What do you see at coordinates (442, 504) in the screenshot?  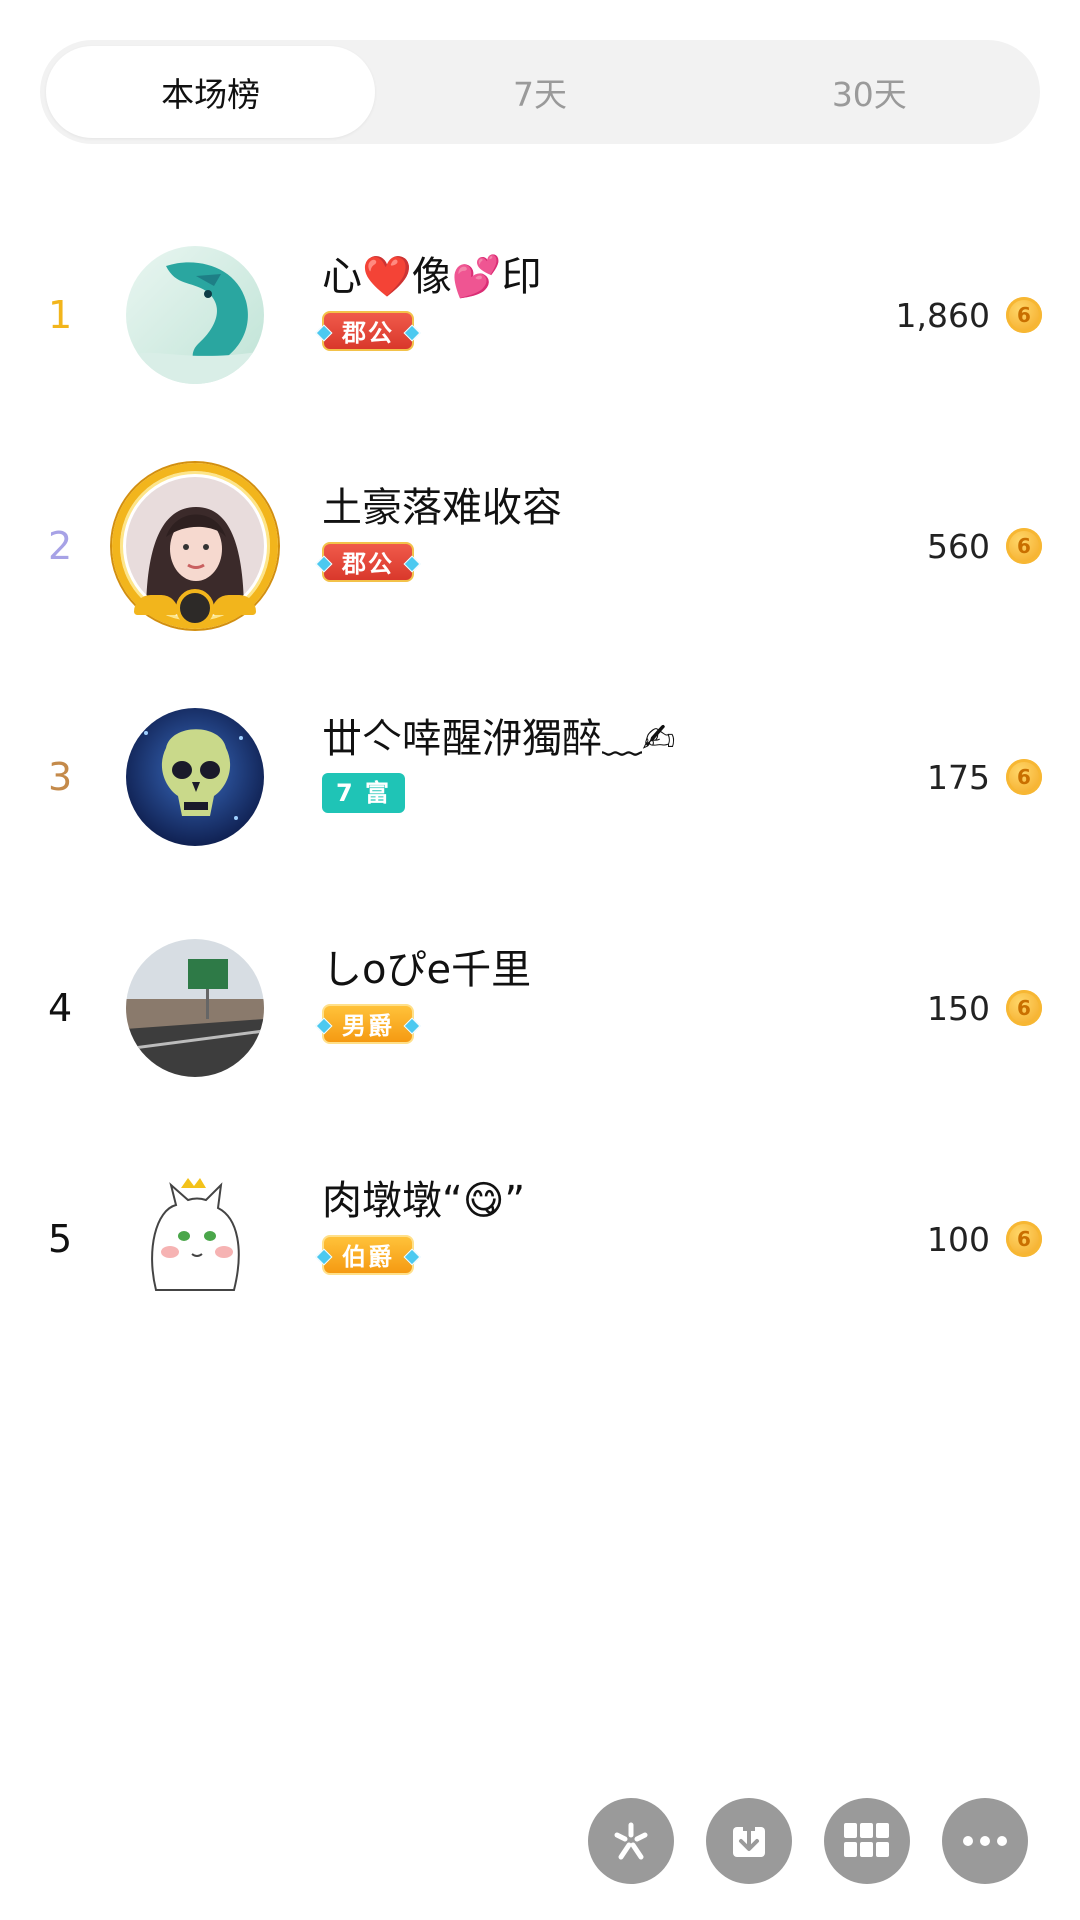 I see `user-name: 土豪落难收容` at bounding box center [442, 504].